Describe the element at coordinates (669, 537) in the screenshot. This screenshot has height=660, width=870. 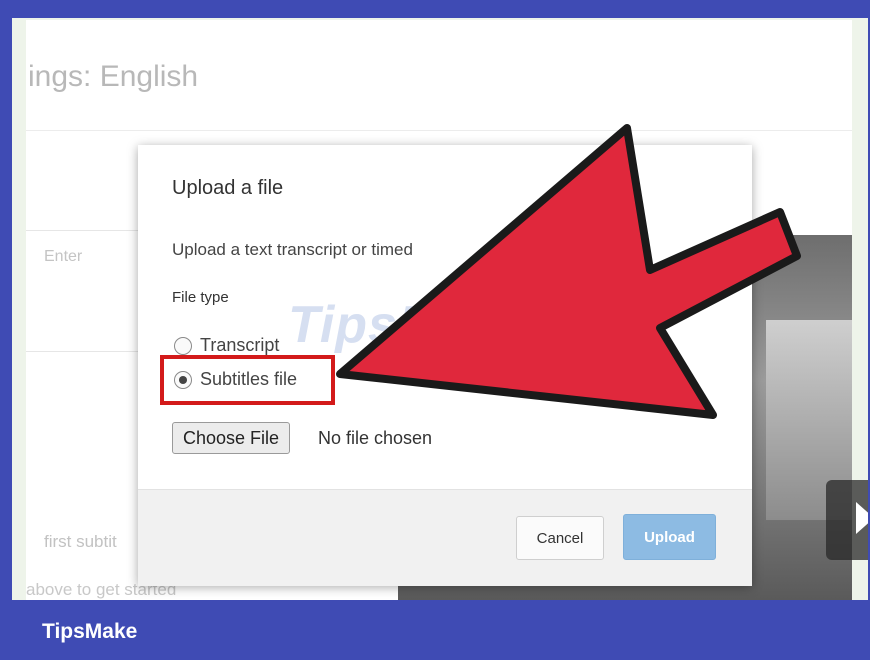
I see `upload-button: Upload` at that location.